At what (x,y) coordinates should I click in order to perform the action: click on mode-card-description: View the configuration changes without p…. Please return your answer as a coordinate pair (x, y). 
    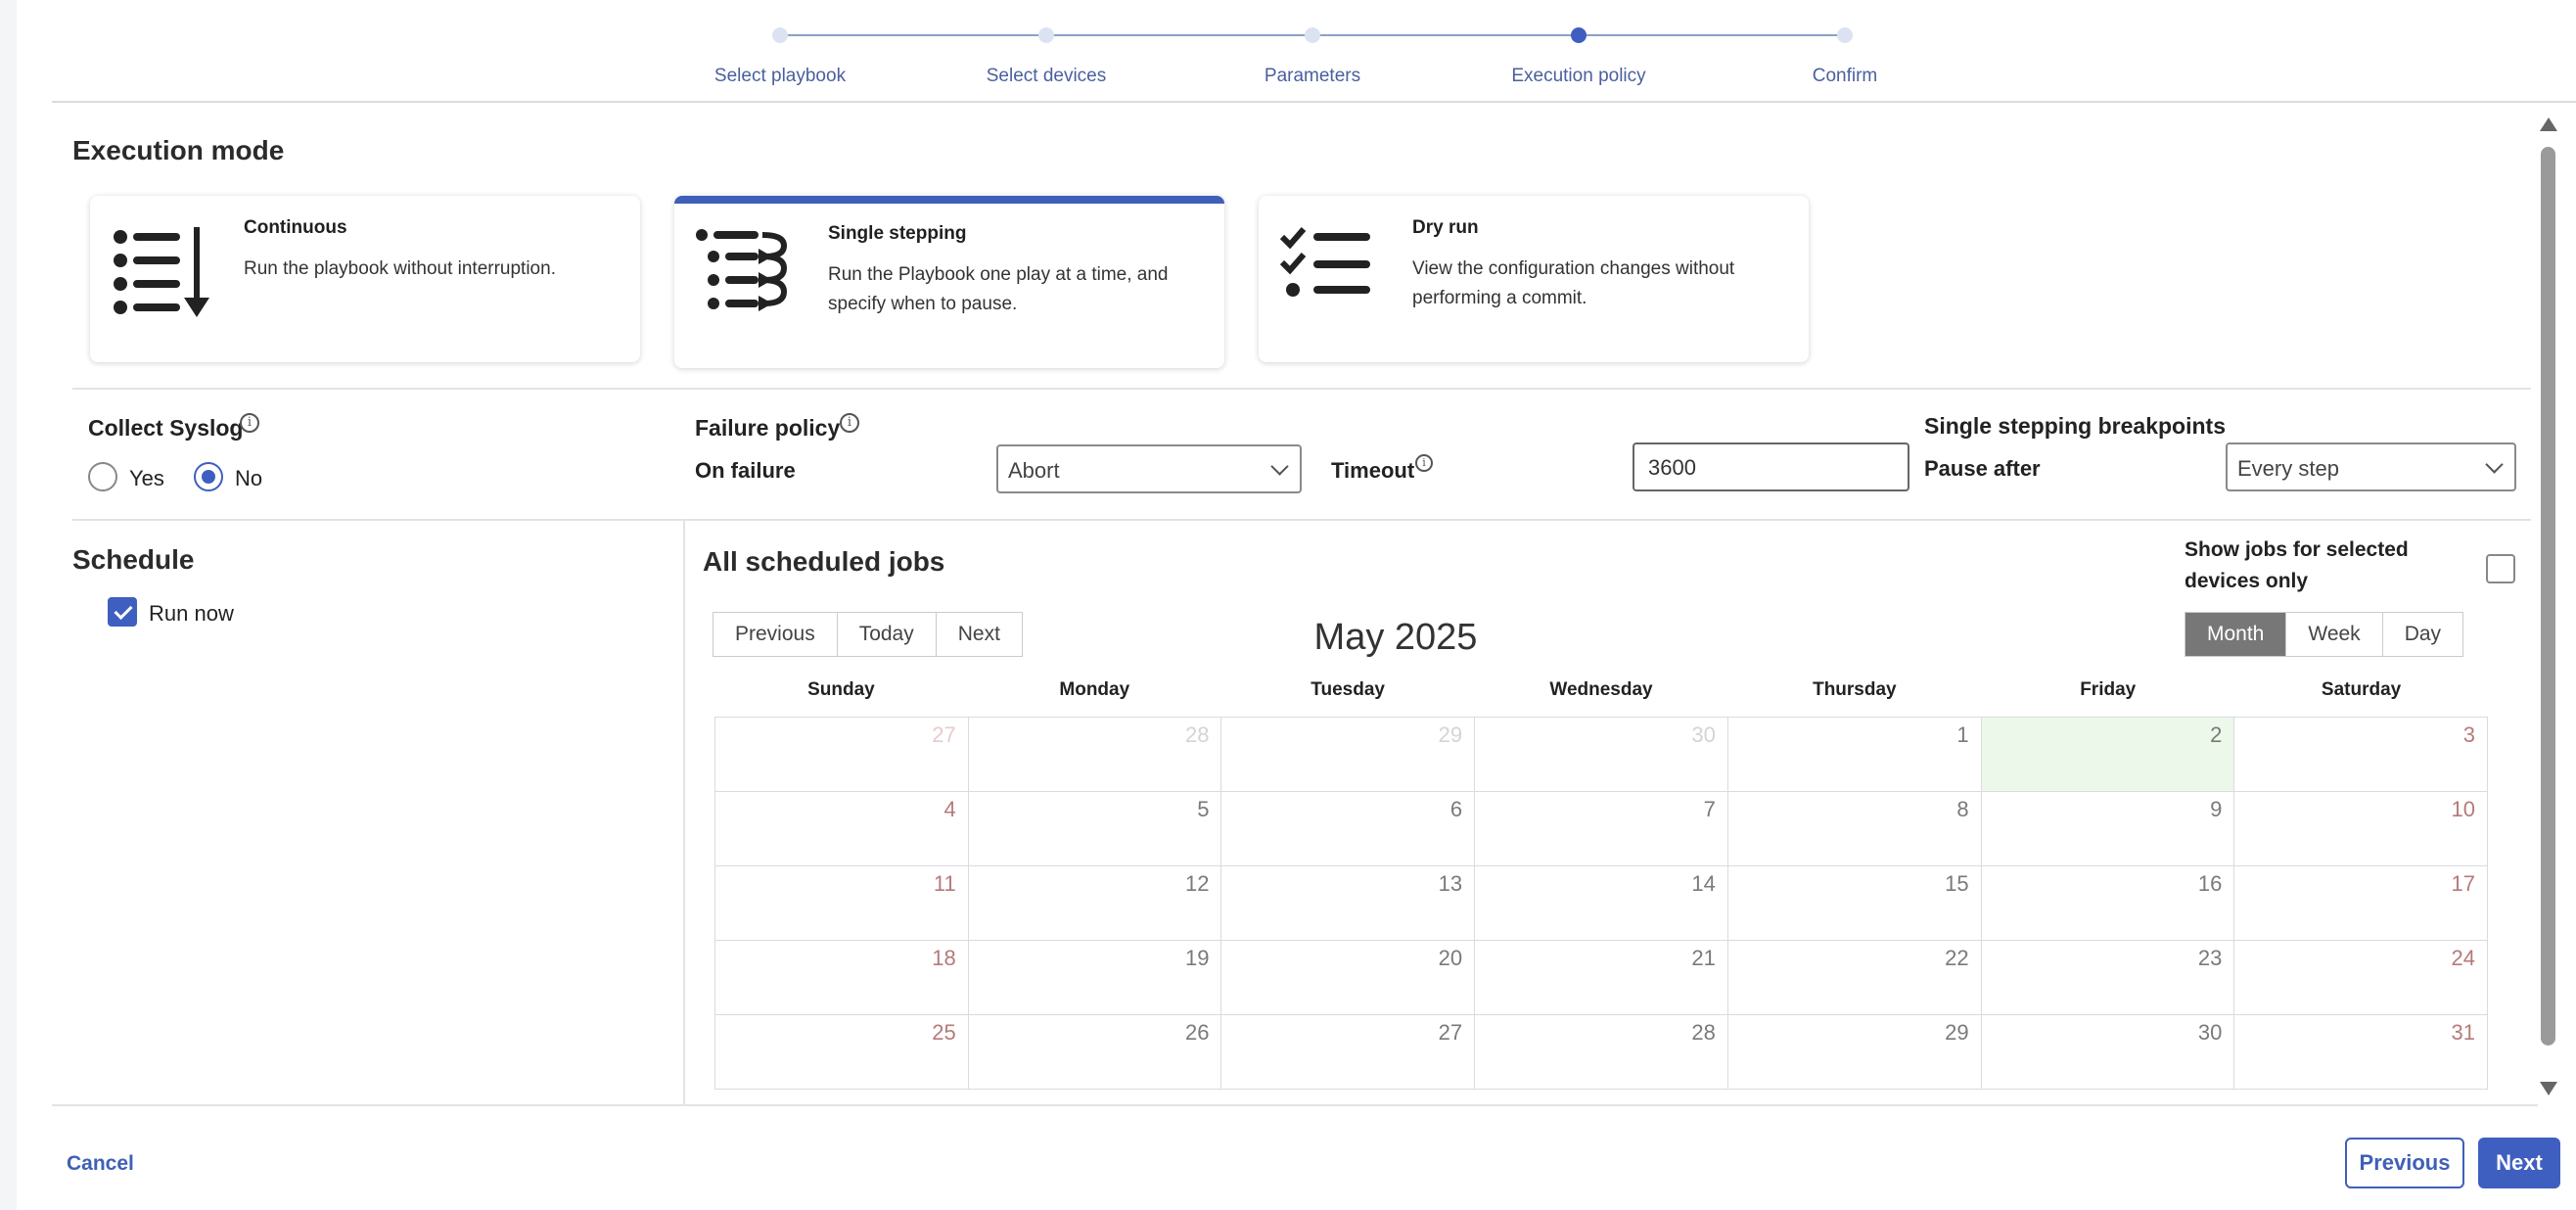
    Looking at the image, I should click on (1573, 283).